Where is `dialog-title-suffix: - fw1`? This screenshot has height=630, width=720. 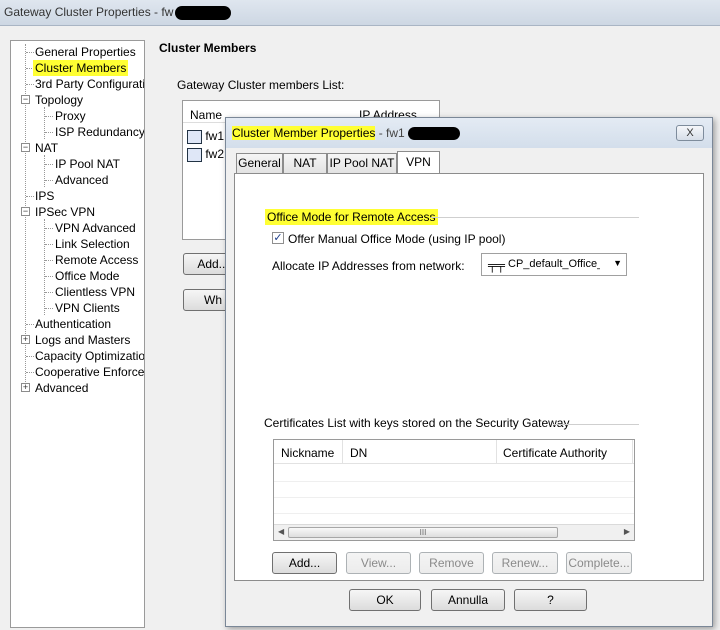
dialog-title-suffix: - fw1 is located at coordinates (390, 133).